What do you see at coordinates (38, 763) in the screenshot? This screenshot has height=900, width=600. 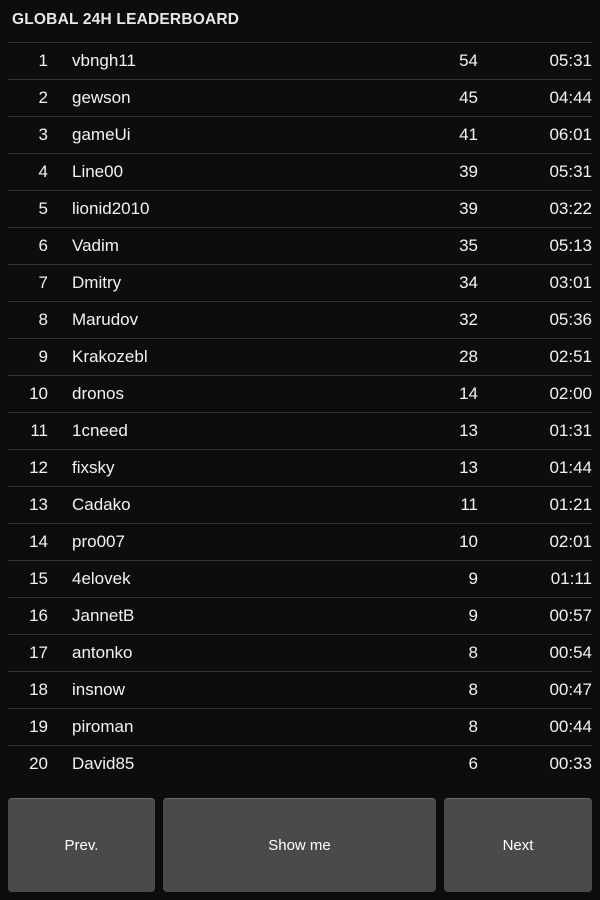 I see `rank-cell: 20` at bounding box center [38, 763].